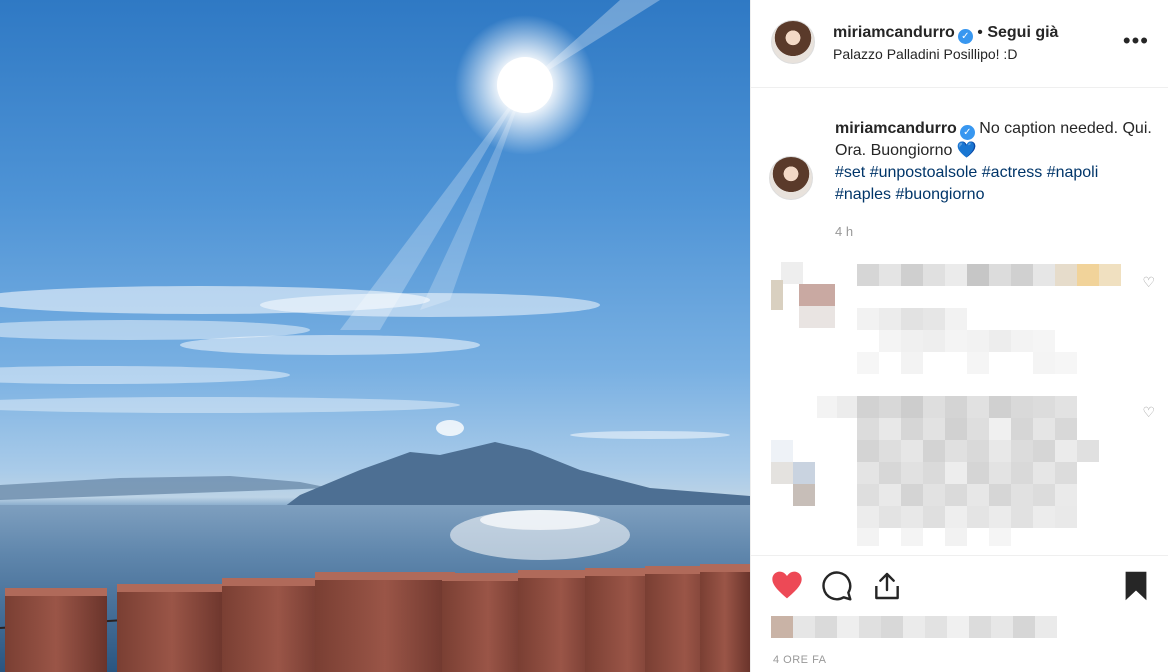 This screenshot has width=1168, height=672. Describe the element at coordinates (925, 54) in the screenshot. I see `location-link: Palazzo Palladini Posillipo! :D` at that location.